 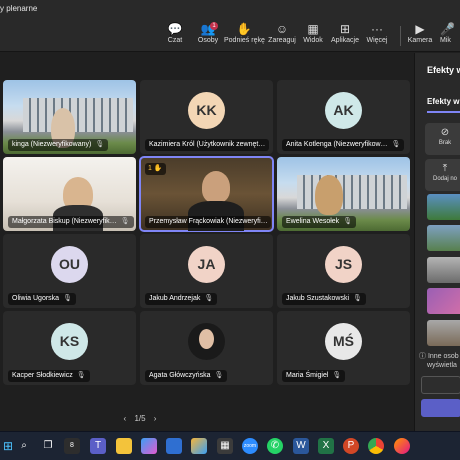 What do you see at coordinates (174, 446) in the screenshot?
I see `store-icon` at bounding box center [174, 446].